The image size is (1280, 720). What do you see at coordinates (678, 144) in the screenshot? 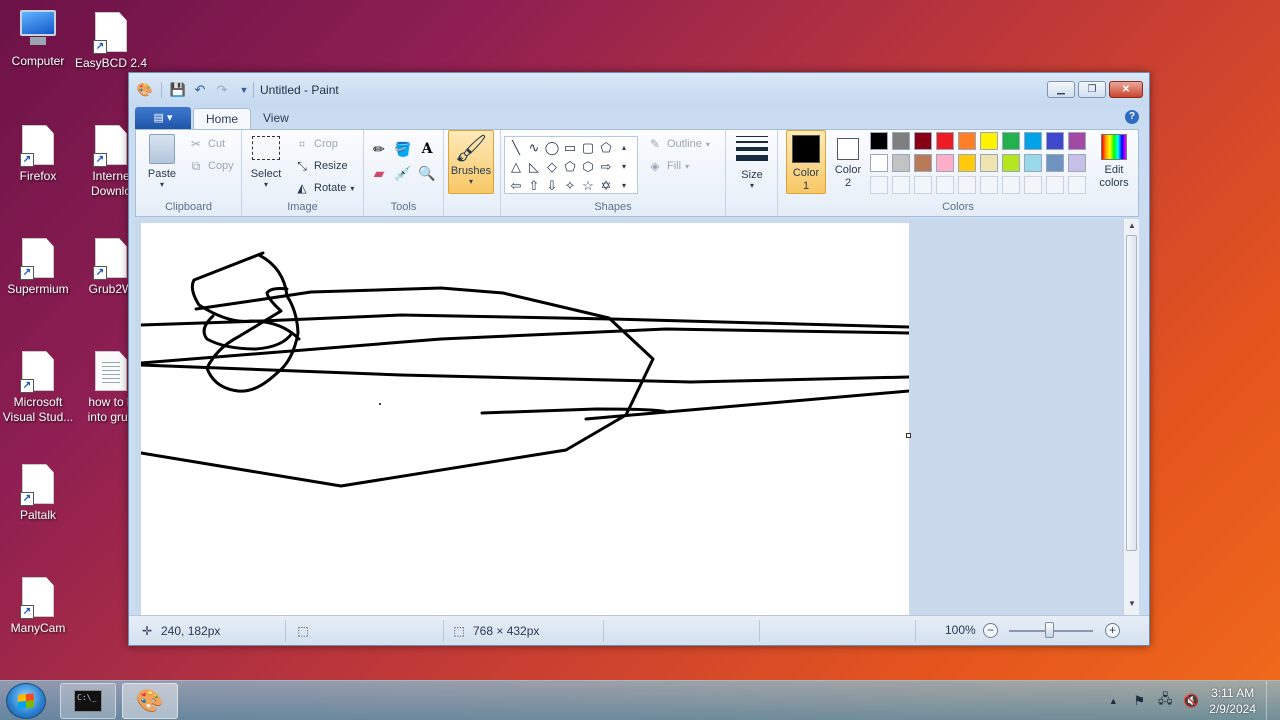
I see `outline-button: ✎ Outline ▾` at bounding box center [678, 144].